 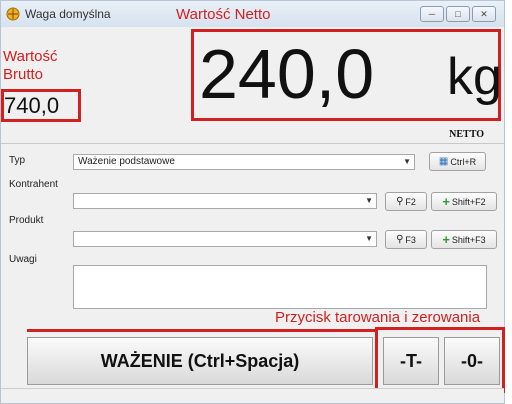 I want to click on typ-label: Typ, so click(x=17, y=160).